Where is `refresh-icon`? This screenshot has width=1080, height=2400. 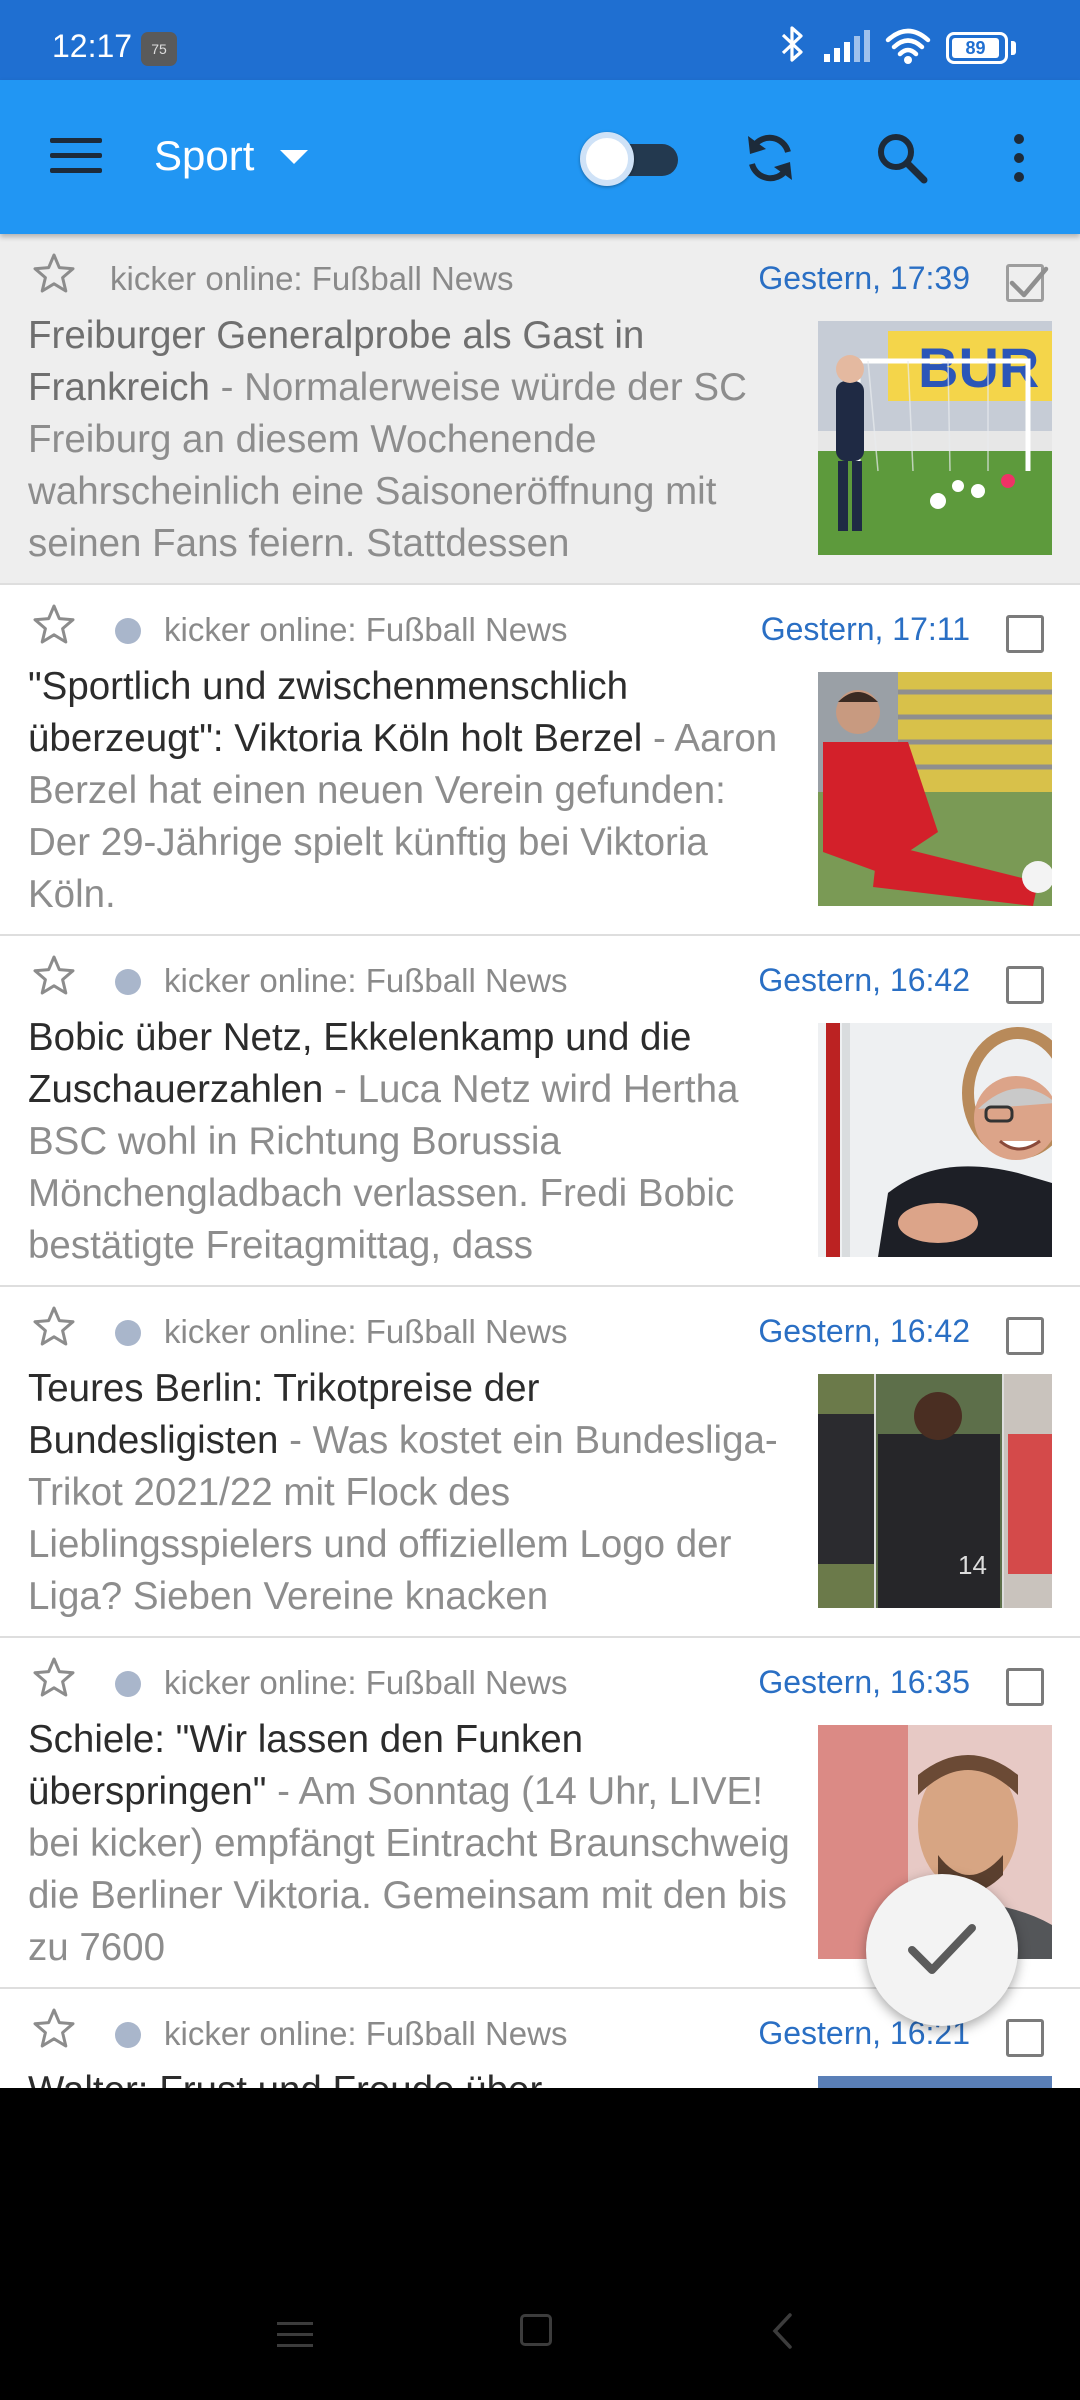 refresh-icon is located at coordinates (770, 158).